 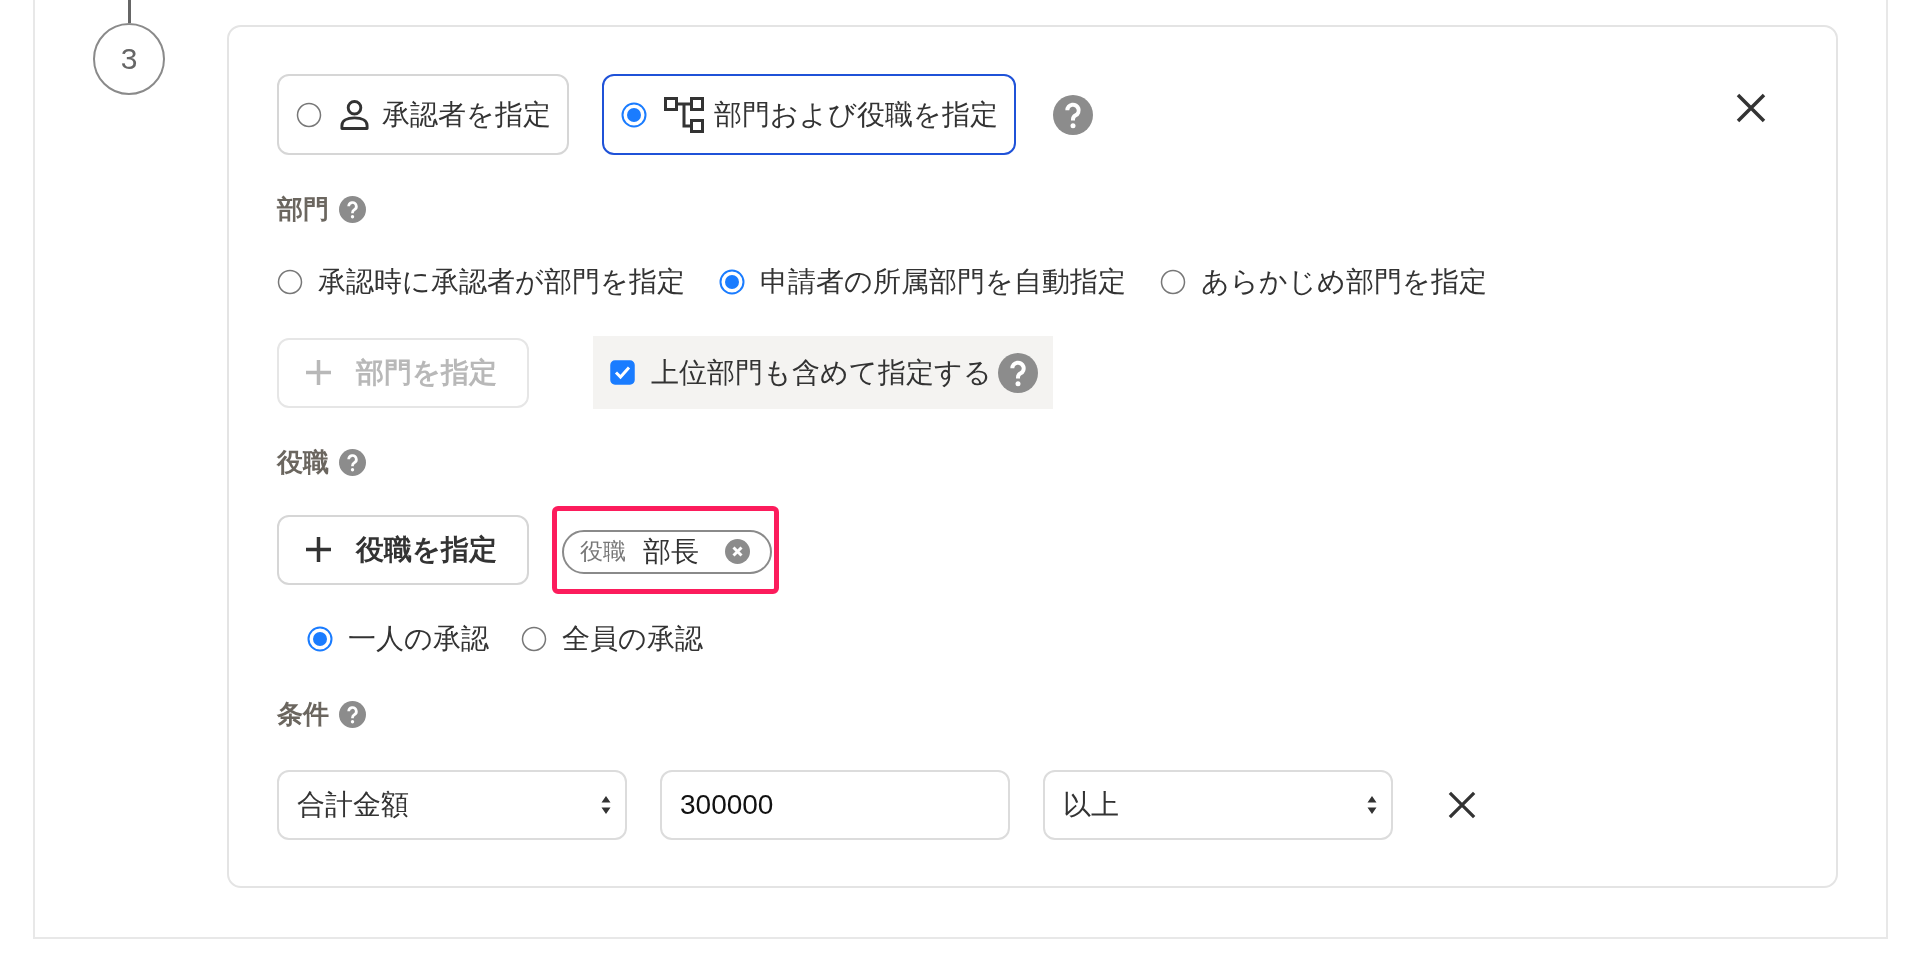 I want to click on section-label: 条件, so click(x=303, y=714).